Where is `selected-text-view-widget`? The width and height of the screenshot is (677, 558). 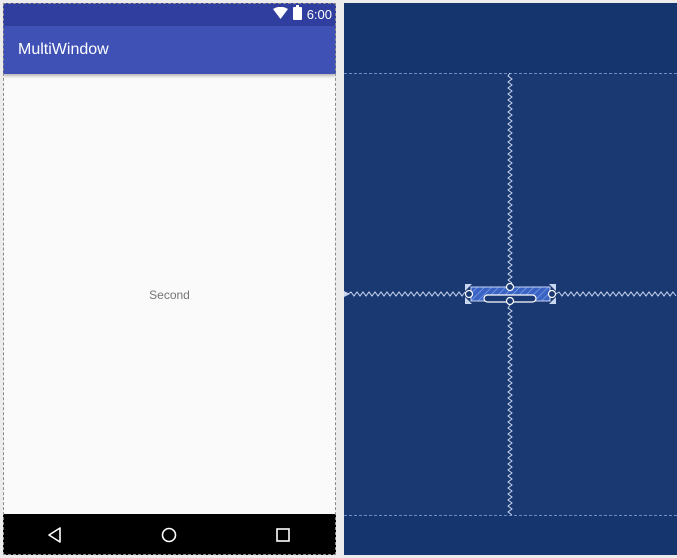 selected-text-view-widget is located at coordinates (510, 294).